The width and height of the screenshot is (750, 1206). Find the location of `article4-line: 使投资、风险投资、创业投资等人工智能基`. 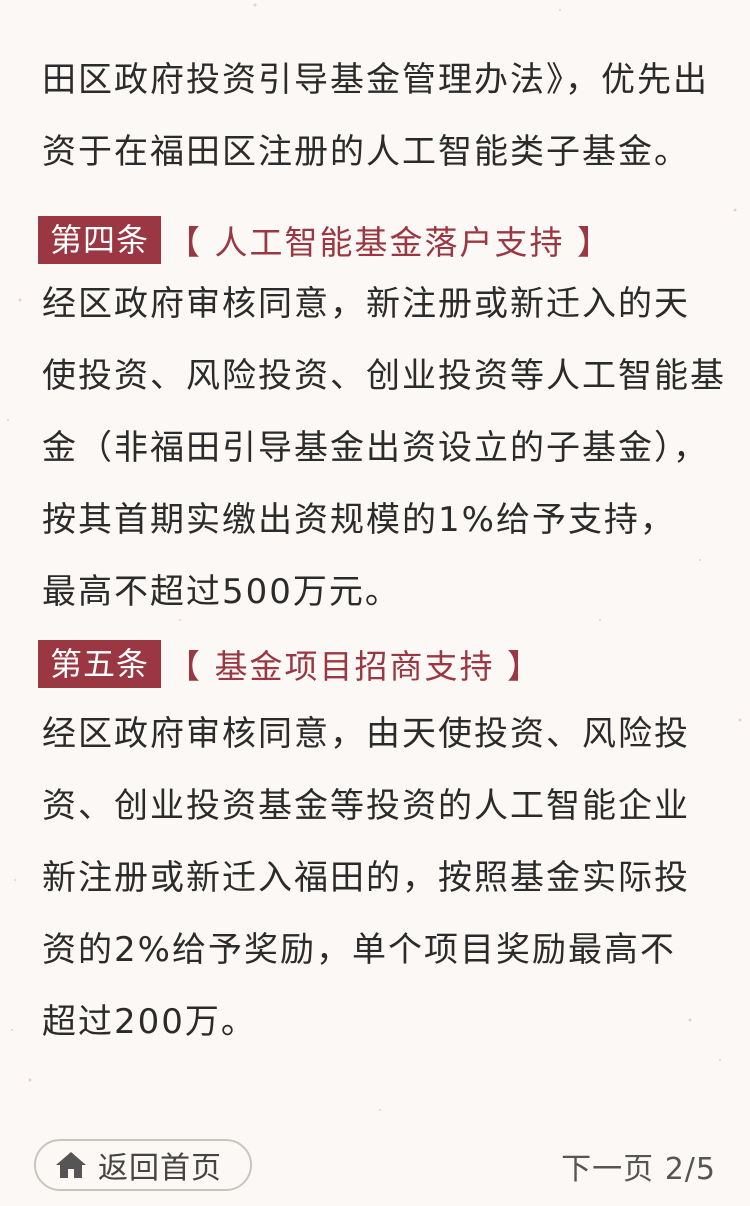

article4-line: 使投资、风险投资、创业投资等人工智能基 is located at coordinates (384, 376).